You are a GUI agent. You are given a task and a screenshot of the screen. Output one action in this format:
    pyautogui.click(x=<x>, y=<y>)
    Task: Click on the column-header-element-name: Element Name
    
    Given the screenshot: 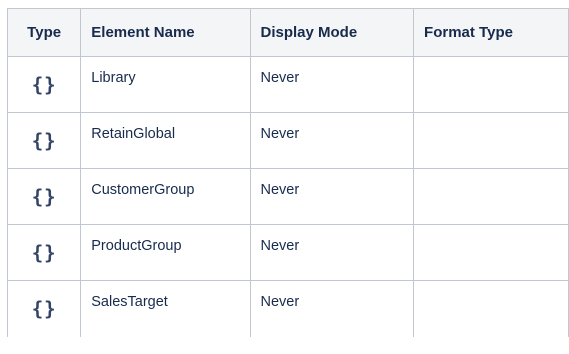 What is the action you would take?
    pyautogui.click(x=165, y=32)
    